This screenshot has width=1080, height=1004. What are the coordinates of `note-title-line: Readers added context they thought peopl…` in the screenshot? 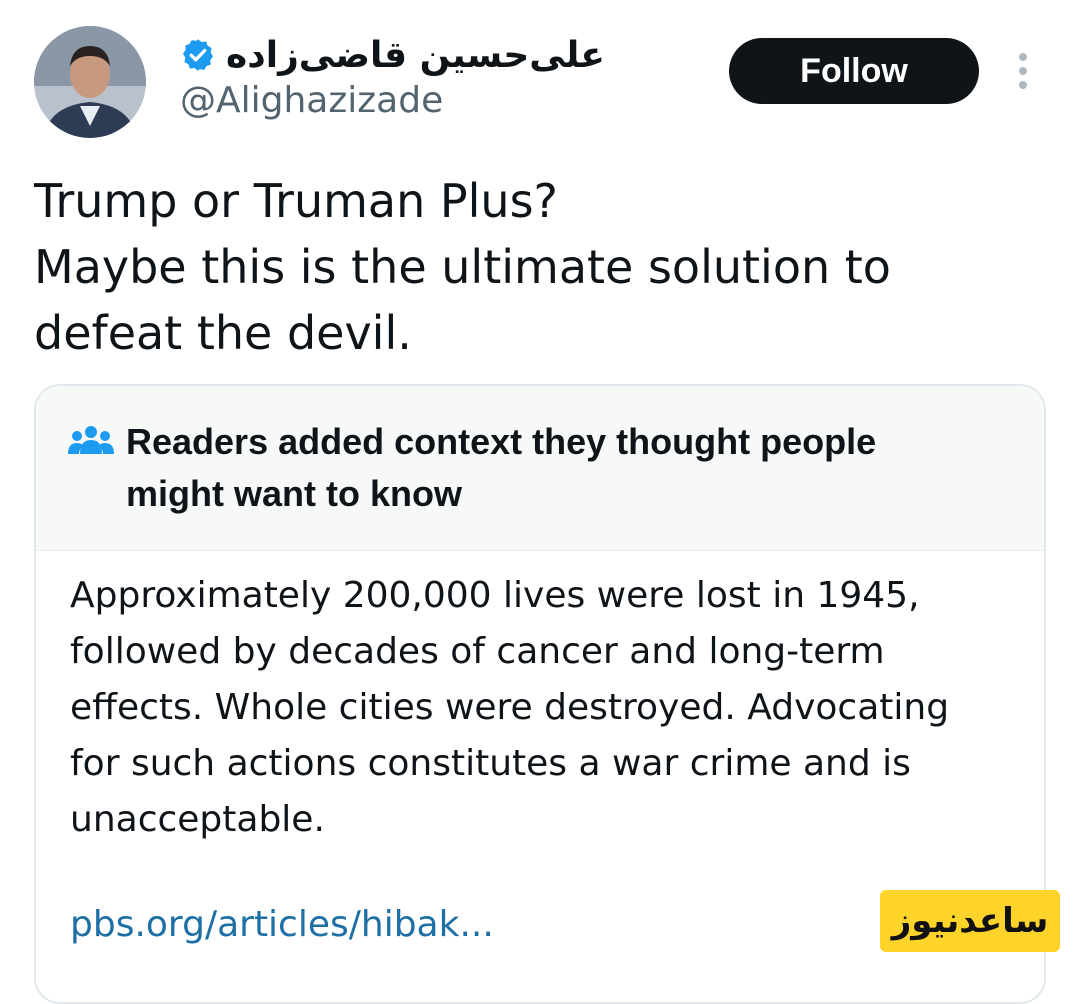 It's located at (501, 441).